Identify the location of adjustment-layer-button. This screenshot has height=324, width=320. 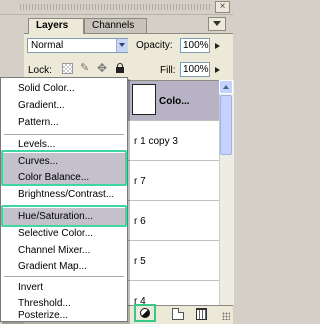
(145, 313).